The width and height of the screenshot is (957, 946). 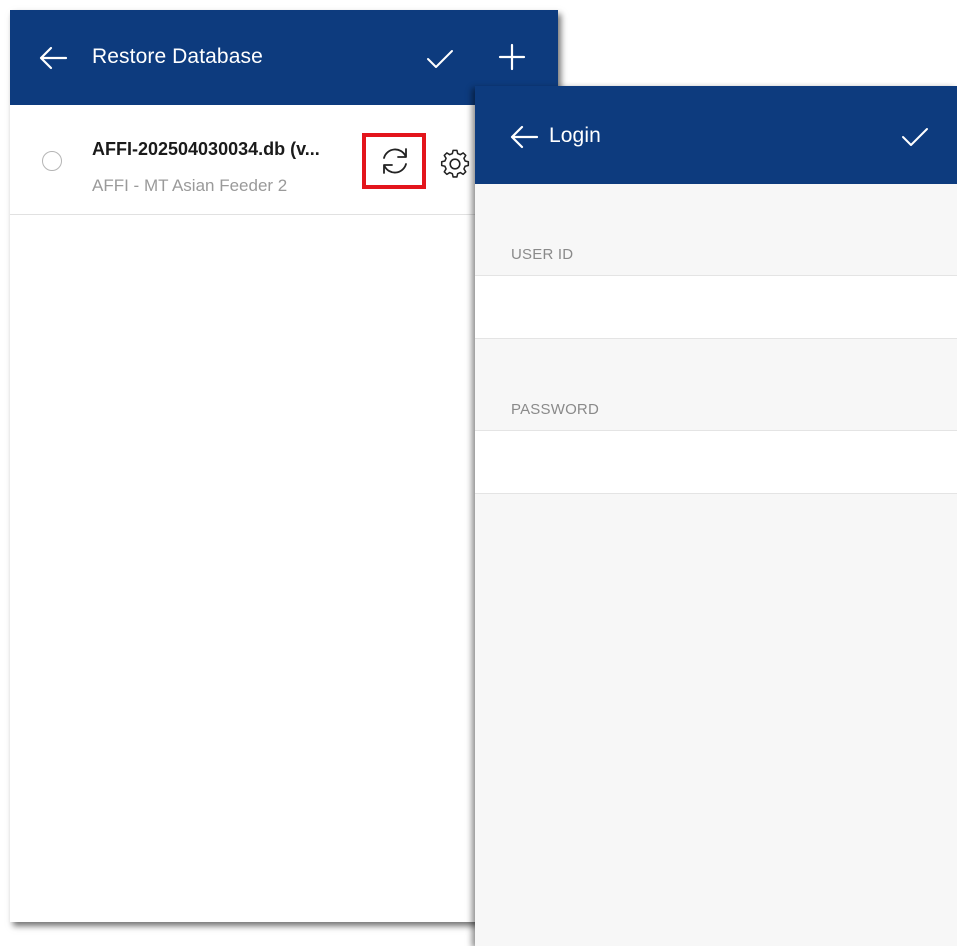 I want to click on plus-icon, so click(x=512, y=57).